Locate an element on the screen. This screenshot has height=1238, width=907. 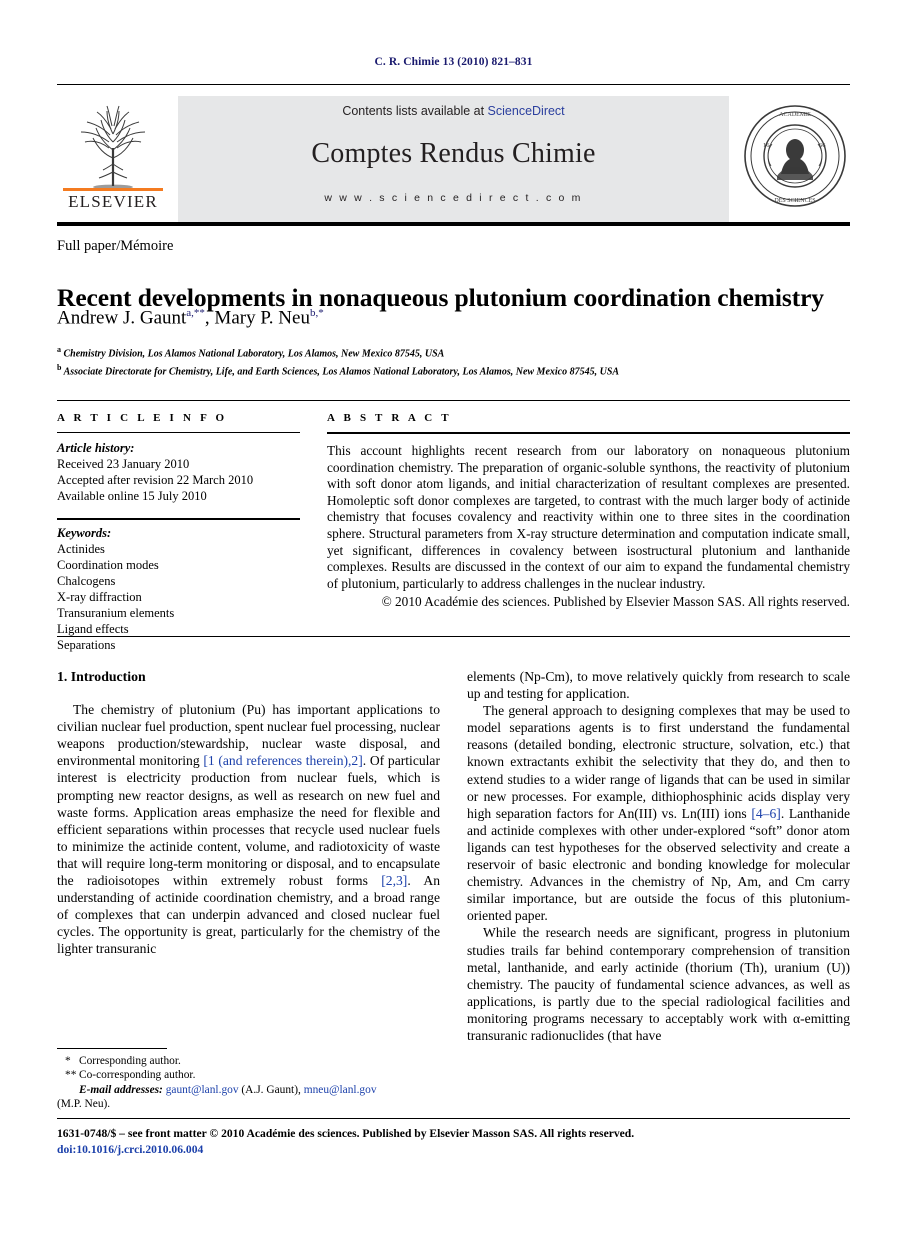
elsevier-tree-icon is located at coordinates (113, 147).